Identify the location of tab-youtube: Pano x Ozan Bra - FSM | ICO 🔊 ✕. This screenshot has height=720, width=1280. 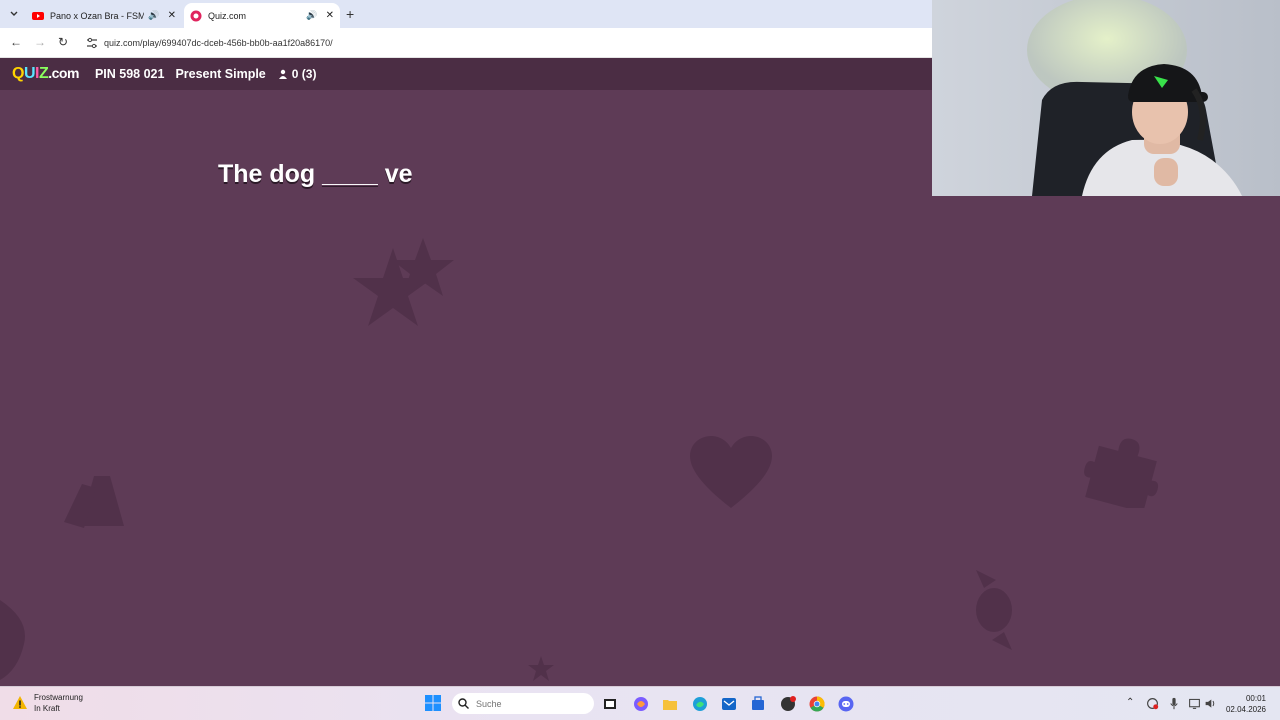
(104, 15).